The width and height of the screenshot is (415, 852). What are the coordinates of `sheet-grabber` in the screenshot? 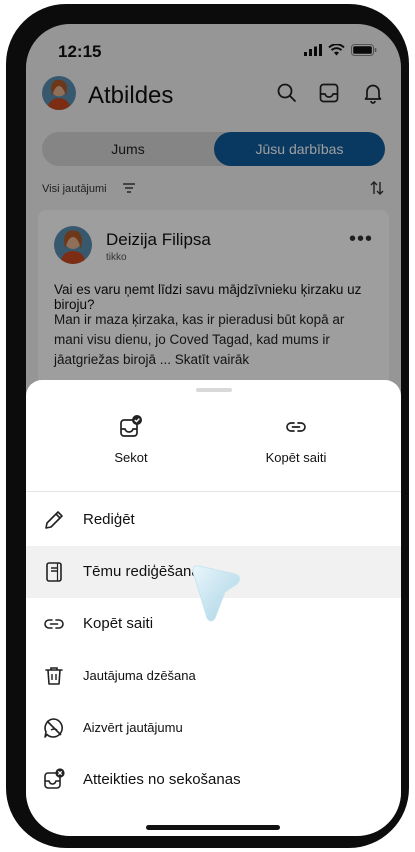 It's located at (214, 390).